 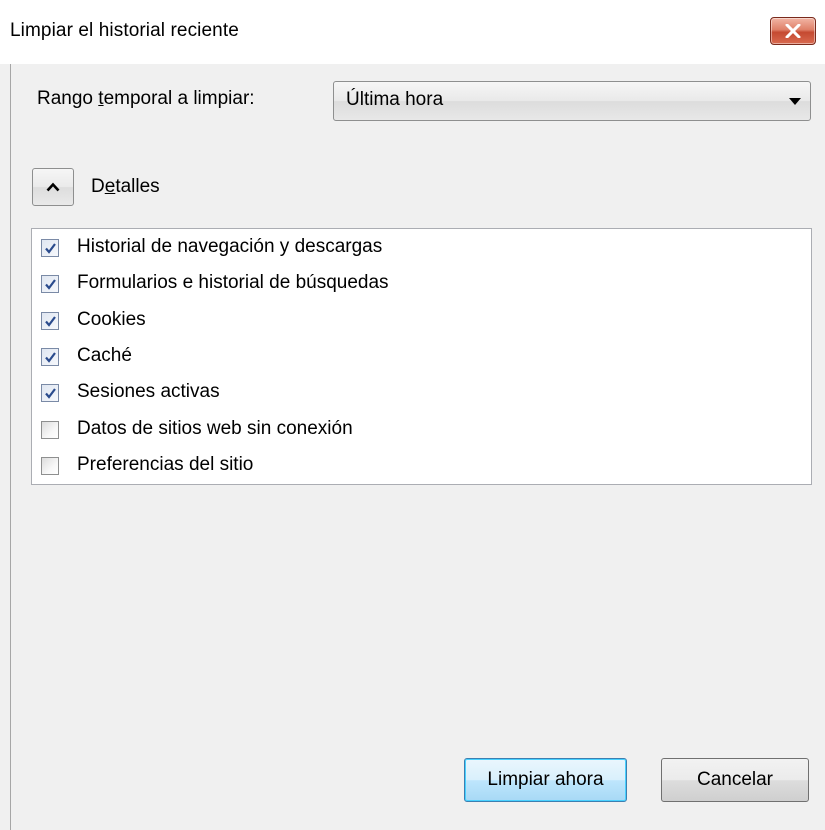 I want to click on list-item-label: Cookies, so click(x=111, y=319).